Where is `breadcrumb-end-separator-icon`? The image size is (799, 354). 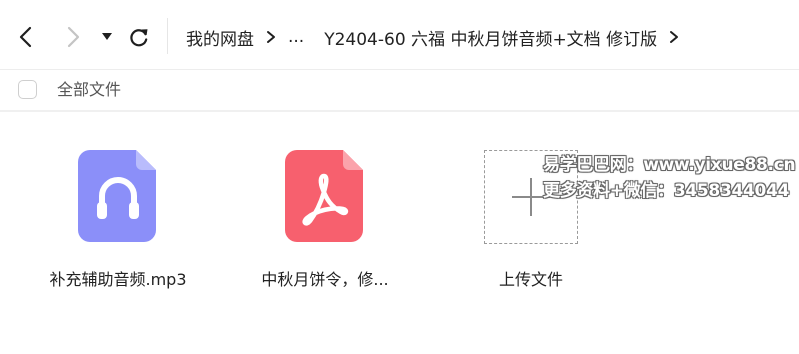
breadcrumb-end-separator-icon is located at coordinates (674, 37).